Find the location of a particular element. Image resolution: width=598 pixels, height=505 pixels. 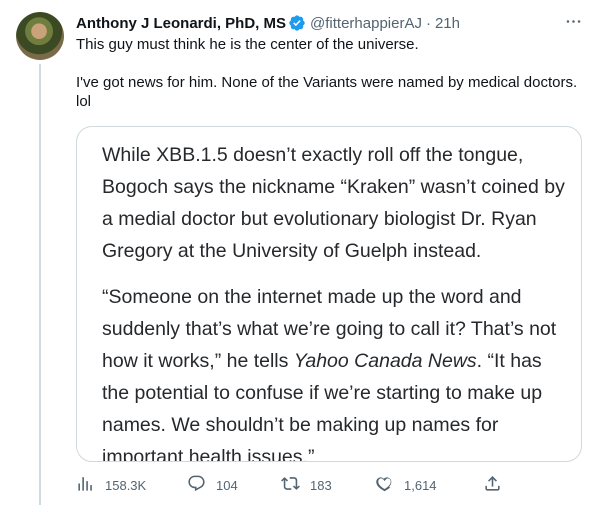

reply-count: 104 is located at coordinates (227, 485).